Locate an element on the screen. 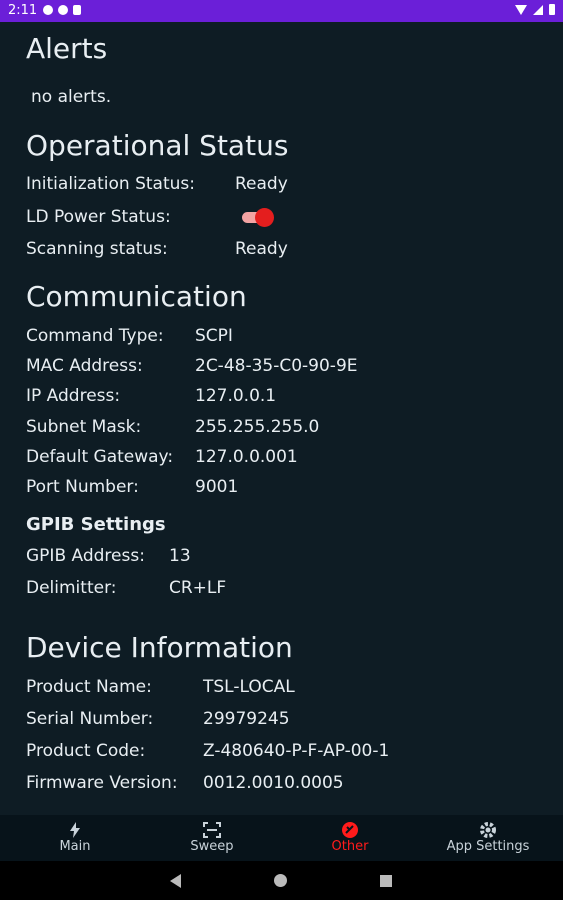 This screenshot has height=900, width=563. sd-card-icon is located at coordinates (77, 10).